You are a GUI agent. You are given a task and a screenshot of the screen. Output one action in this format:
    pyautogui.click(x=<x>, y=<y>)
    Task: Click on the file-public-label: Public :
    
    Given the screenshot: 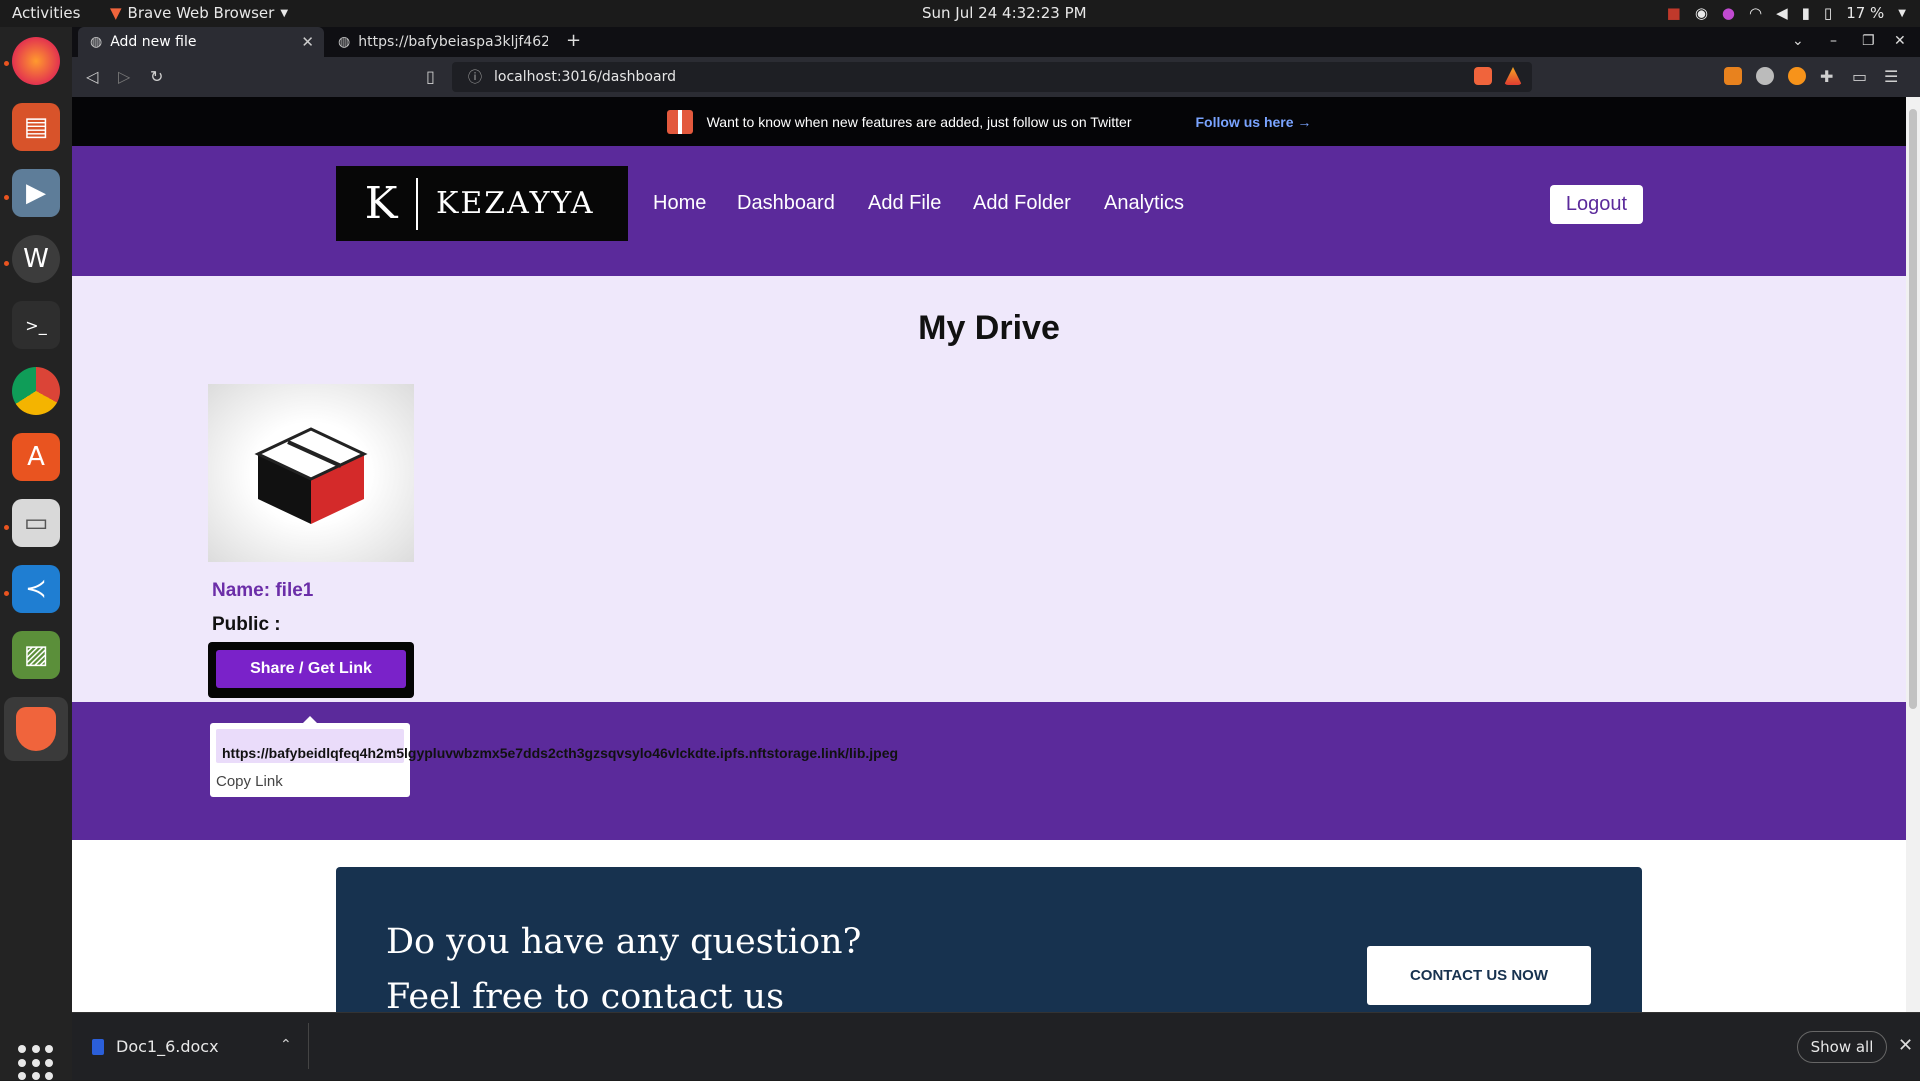 What is the action you would take?
    pyautogui.click(x=246, y=624)
    